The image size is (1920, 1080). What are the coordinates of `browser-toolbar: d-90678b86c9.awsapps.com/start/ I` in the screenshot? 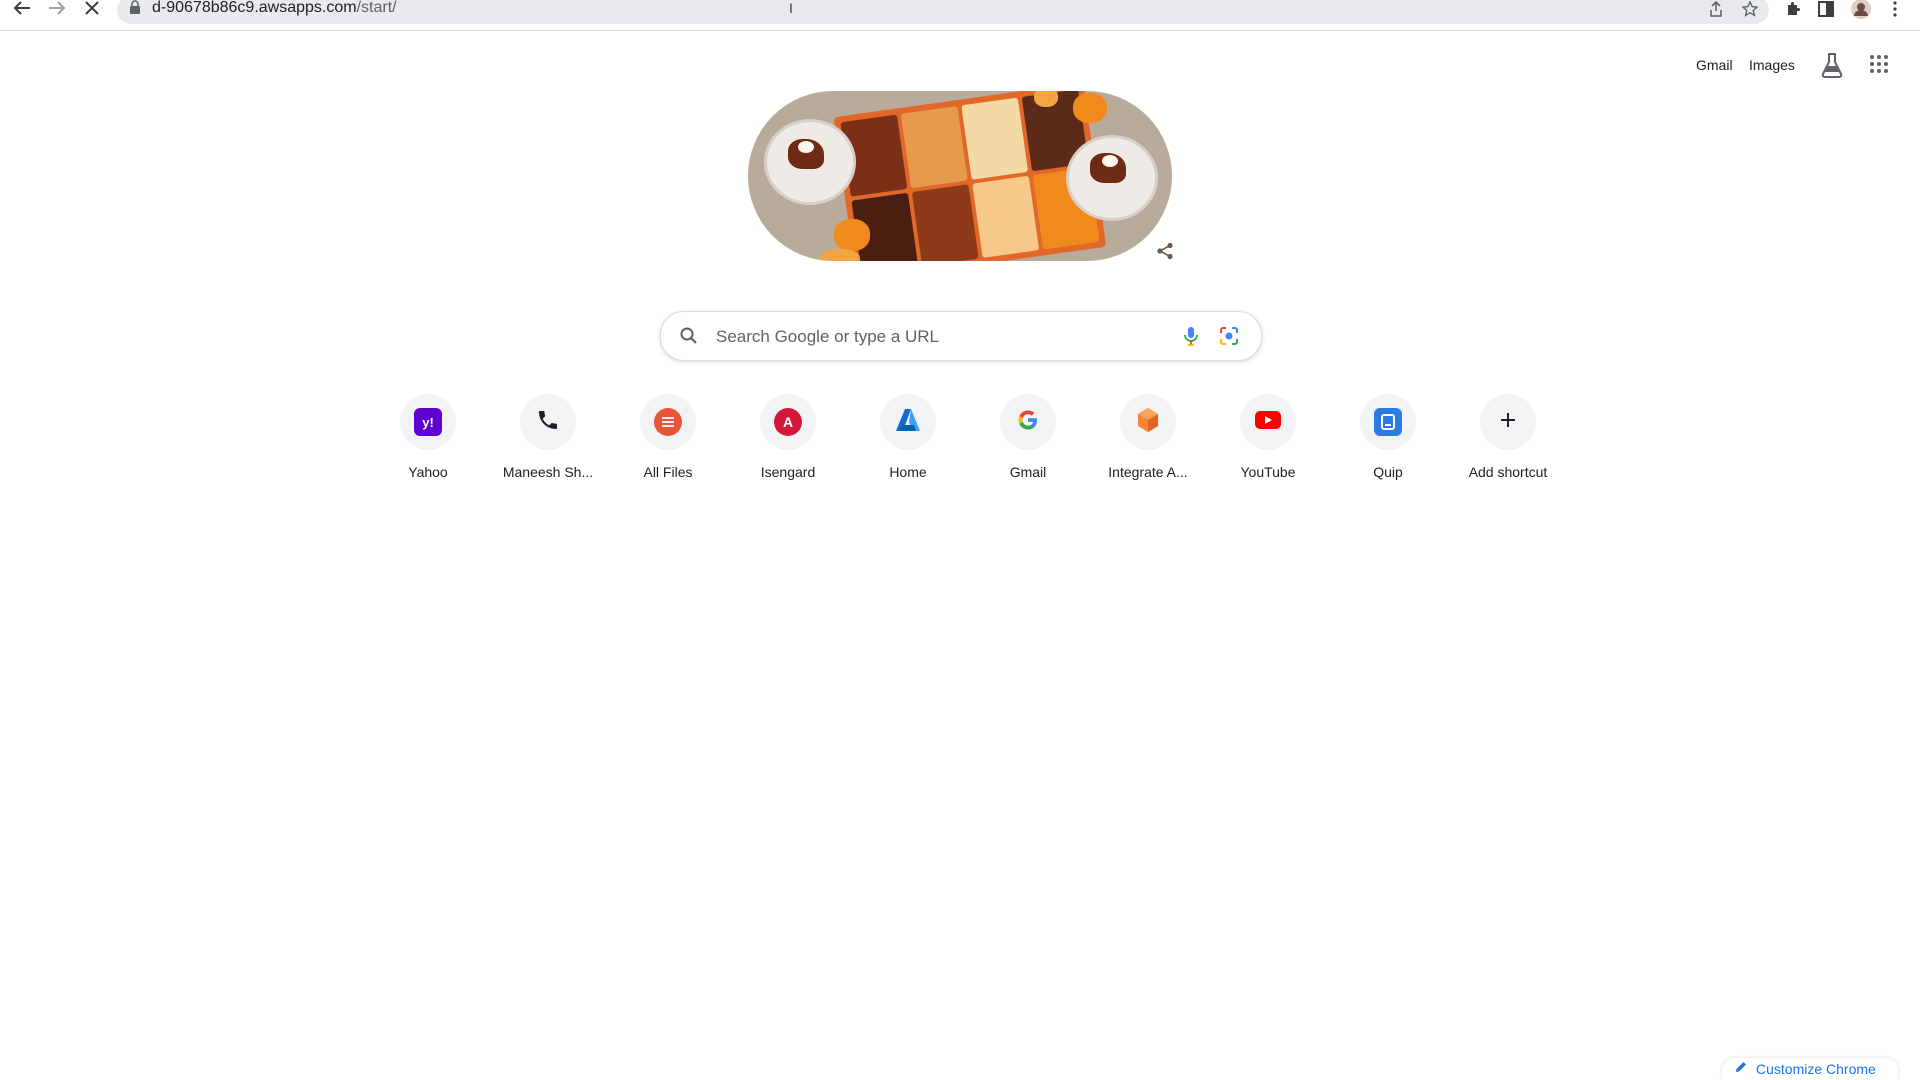 It's located at (960, 15).